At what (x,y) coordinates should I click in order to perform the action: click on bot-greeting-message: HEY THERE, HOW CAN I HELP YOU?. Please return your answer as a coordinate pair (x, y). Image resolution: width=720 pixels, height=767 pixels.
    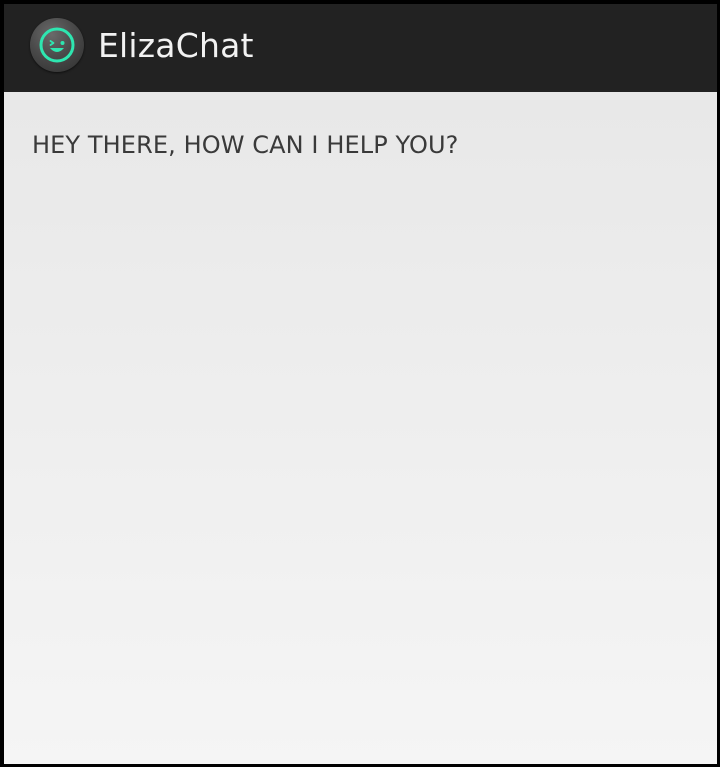
    Looking at the image, I should click on (245, 145).